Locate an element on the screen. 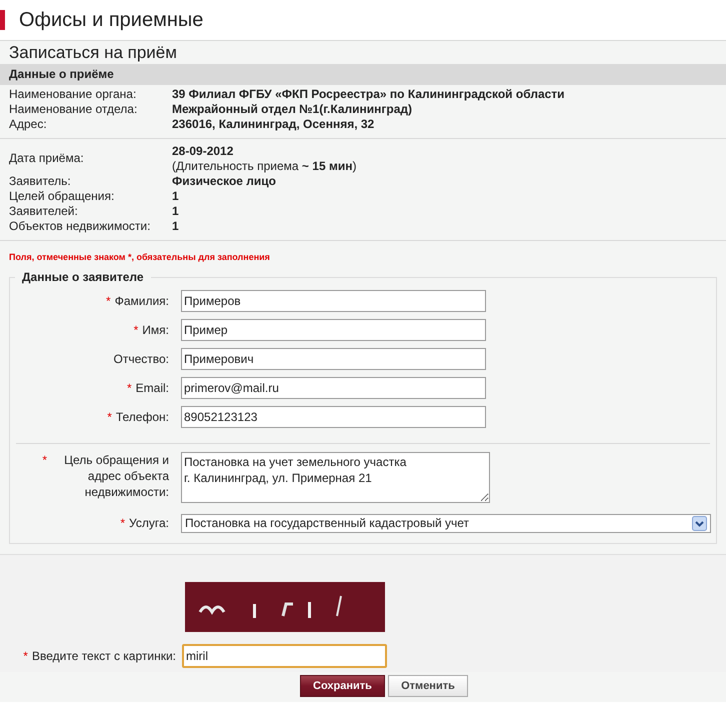 The image size is (726, 716). text-field: primerov@mail.ru is located at coordinates (333, 388).